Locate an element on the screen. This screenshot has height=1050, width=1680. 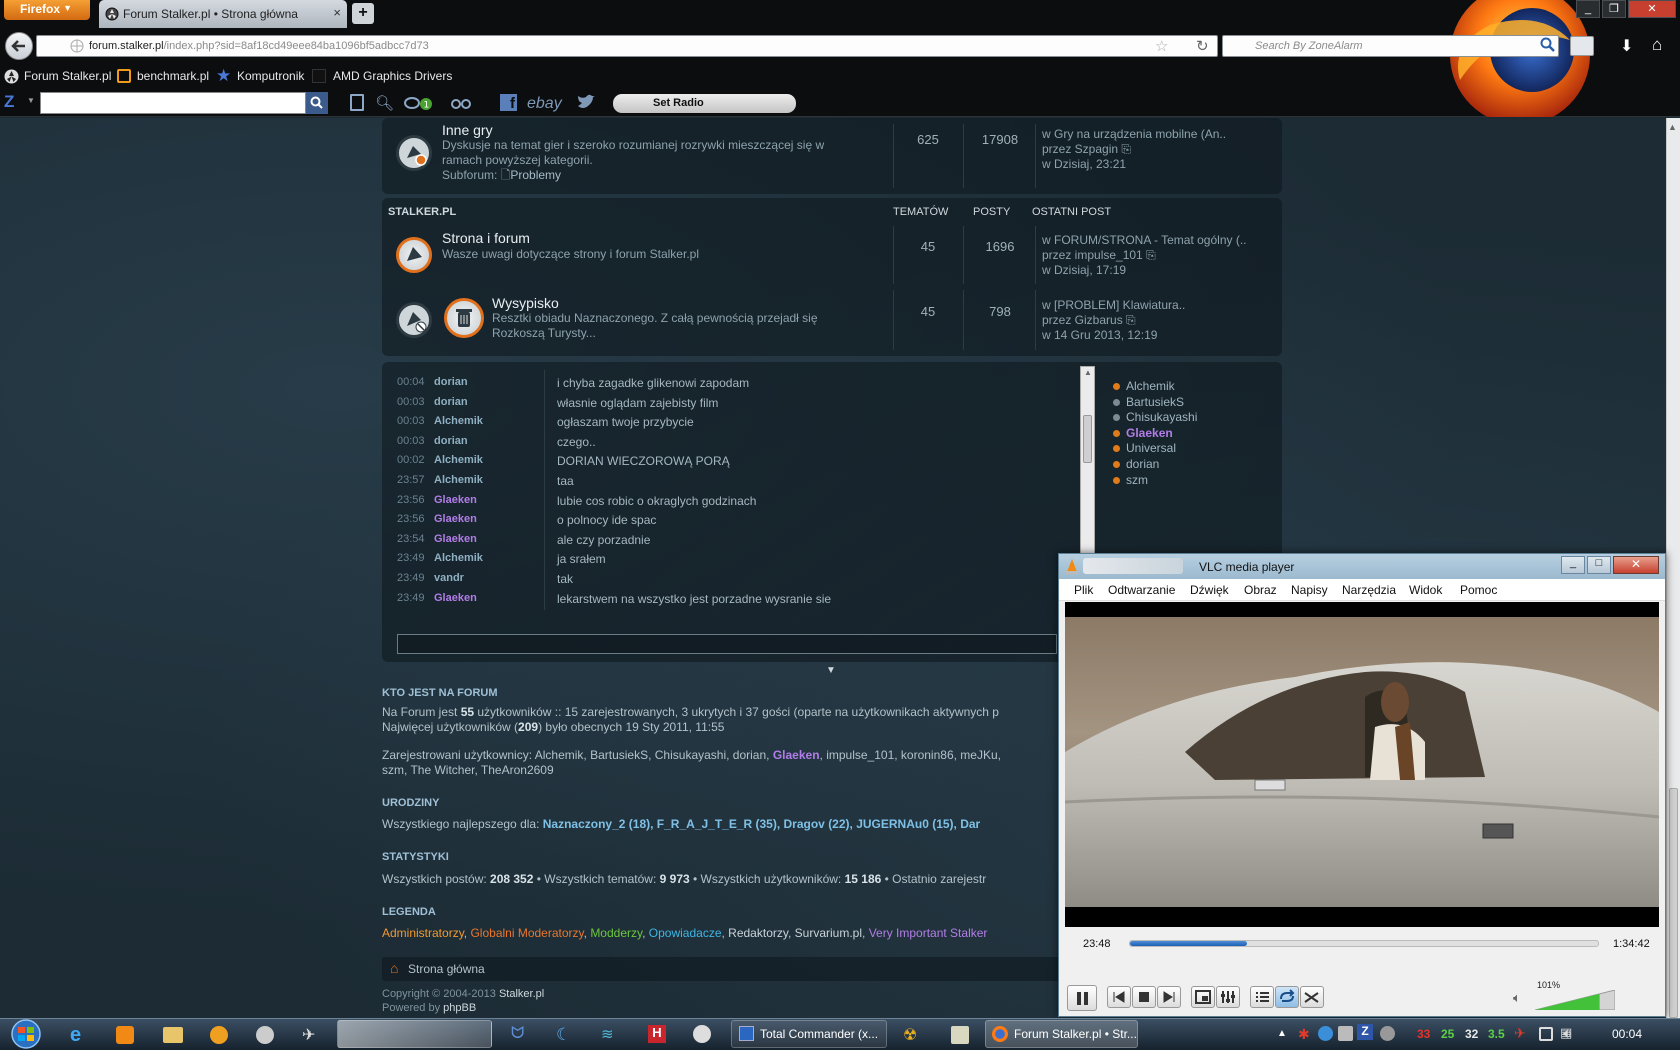
page-icon is located at coordinates (357, 102).